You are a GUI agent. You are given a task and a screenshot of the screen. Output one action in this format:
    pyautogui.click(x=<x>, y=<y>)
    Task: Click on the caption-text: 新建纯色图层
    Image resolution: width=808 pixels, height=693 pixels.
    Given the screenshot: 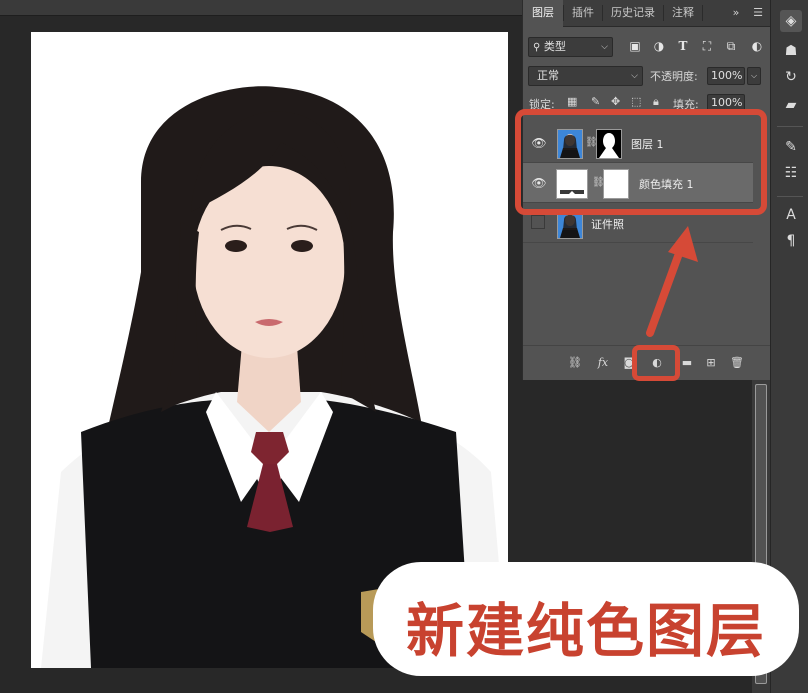 What is the action you would take?
    pyautogui.click(x=585, y=631)
    